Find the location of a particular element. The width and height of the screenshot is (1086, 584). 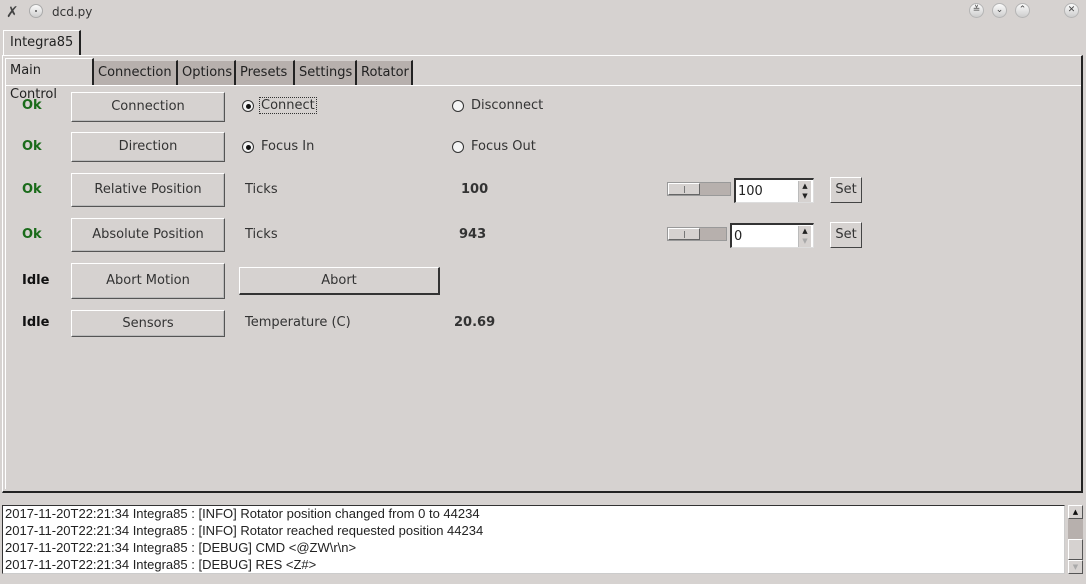

temperature-label: Temperature (C) is located at coordinates (298, 322).